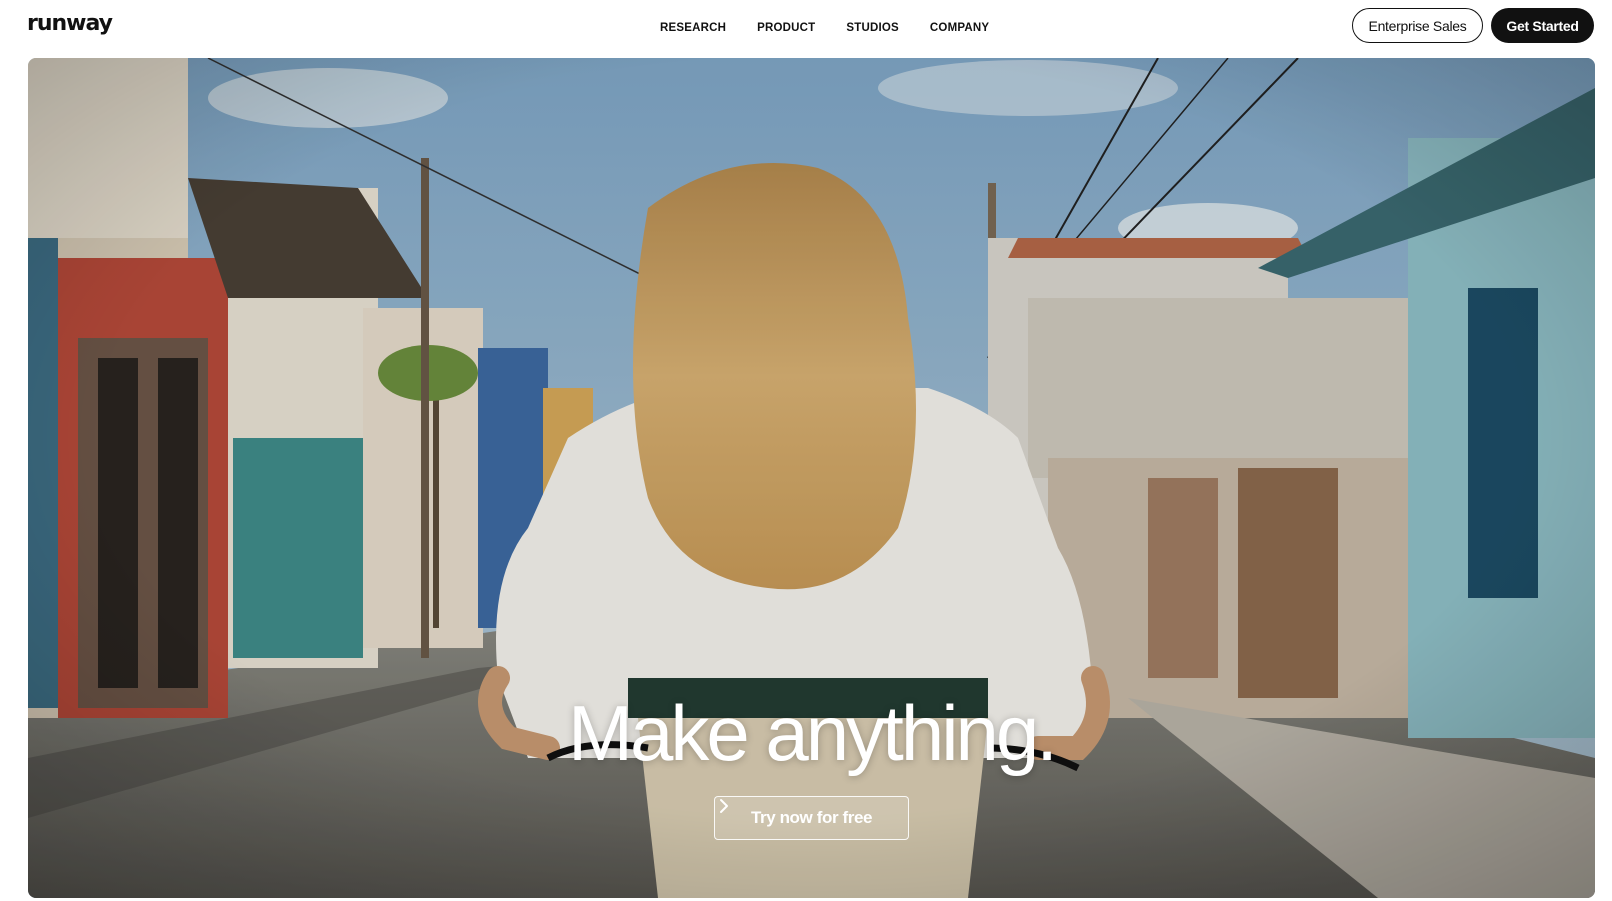 Image resolution: width=1612 pixels, height=901 pixels. What do you see at coordinates (1542, 25) in the screenshot?
I see `get-started-button: Get Started` at bounding box center [1542, 25].